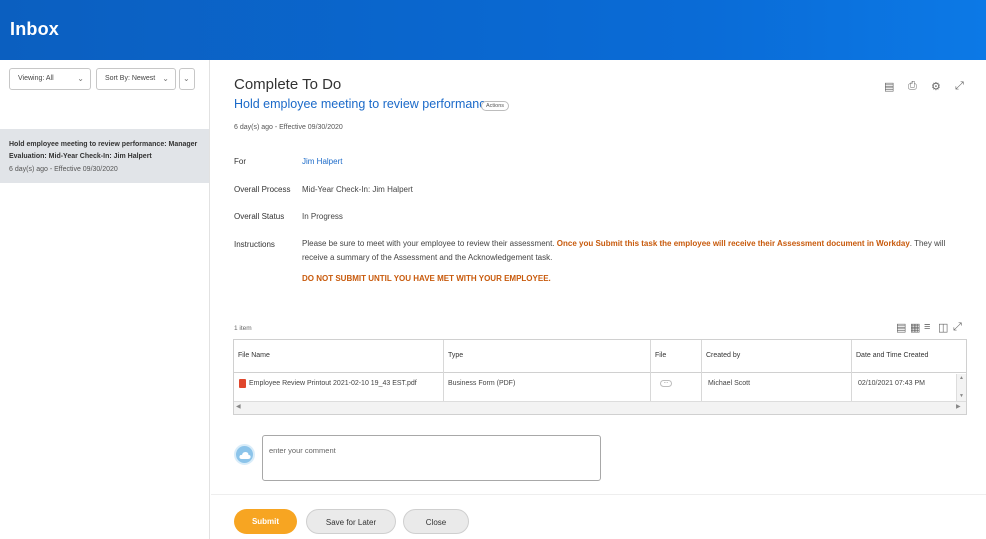 The height and width of the screenshot is (539, 986). What do you see at coordinates (34, 29) in the screenshot?
I see `page-header-title: Inbox` at bounding box center [34, 29].